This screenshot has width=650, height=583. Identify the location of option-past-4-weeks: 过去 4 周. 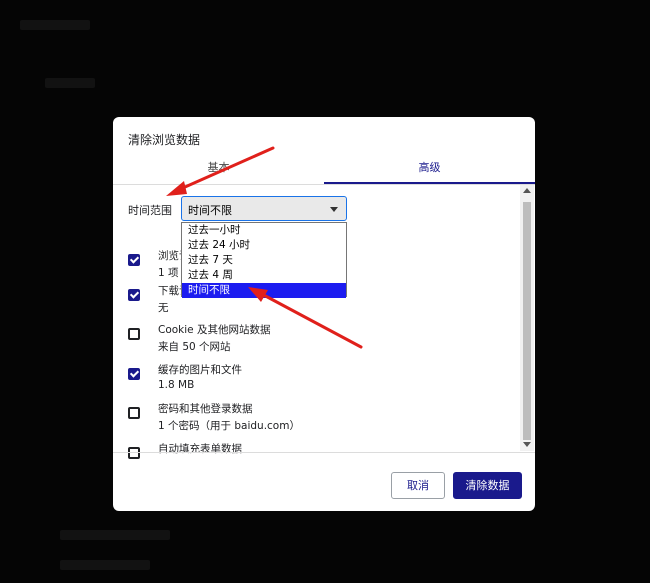
(264, 275).